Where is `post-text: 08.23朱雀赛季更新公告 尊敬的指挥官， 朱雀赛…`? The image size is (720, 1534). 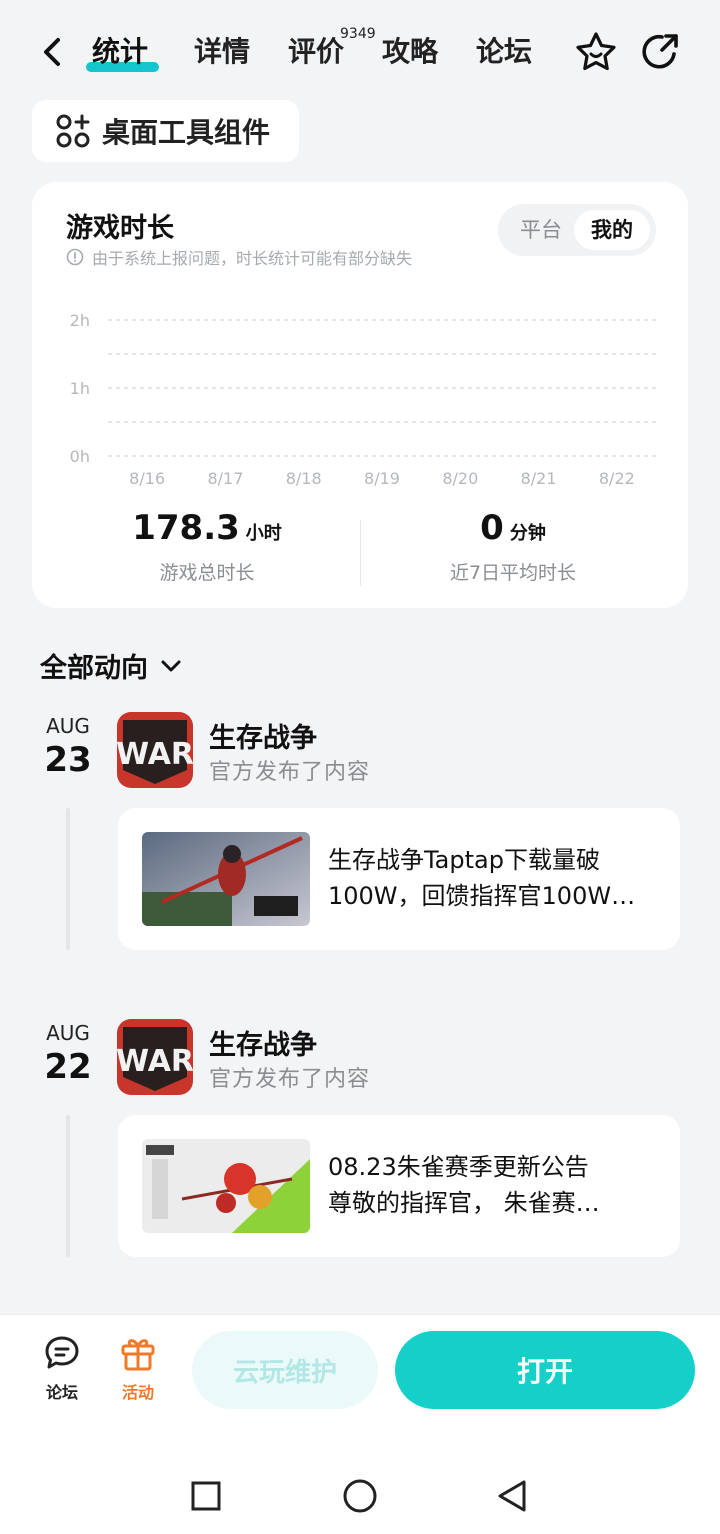
post-text: 08.23朱雀赛季更新公告 尊敬的指挥官， 朱雀赛… is located at coordinates (493, 1185).